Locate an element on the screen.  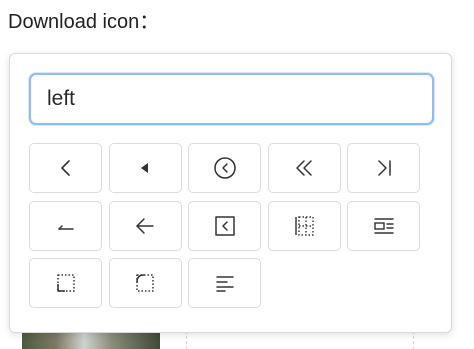
icon-search-input is located at coordinates (231, 99).